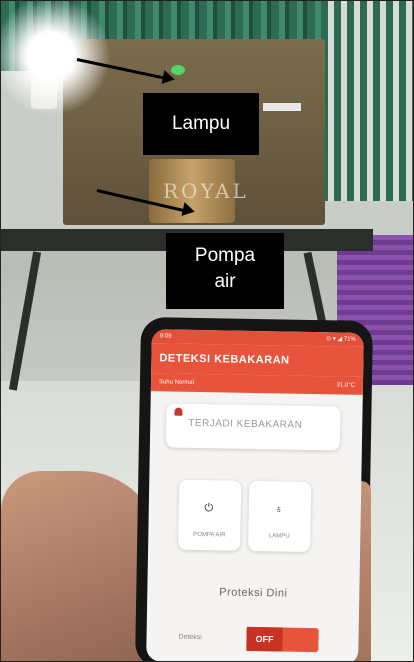 Image resolution: width=414 pixels, height=662 pixels. What do you see at coordinates (209, 535) in the screenshot?
I see `pump-button-label: POMPA AIR` at bounding box center [209, 535].